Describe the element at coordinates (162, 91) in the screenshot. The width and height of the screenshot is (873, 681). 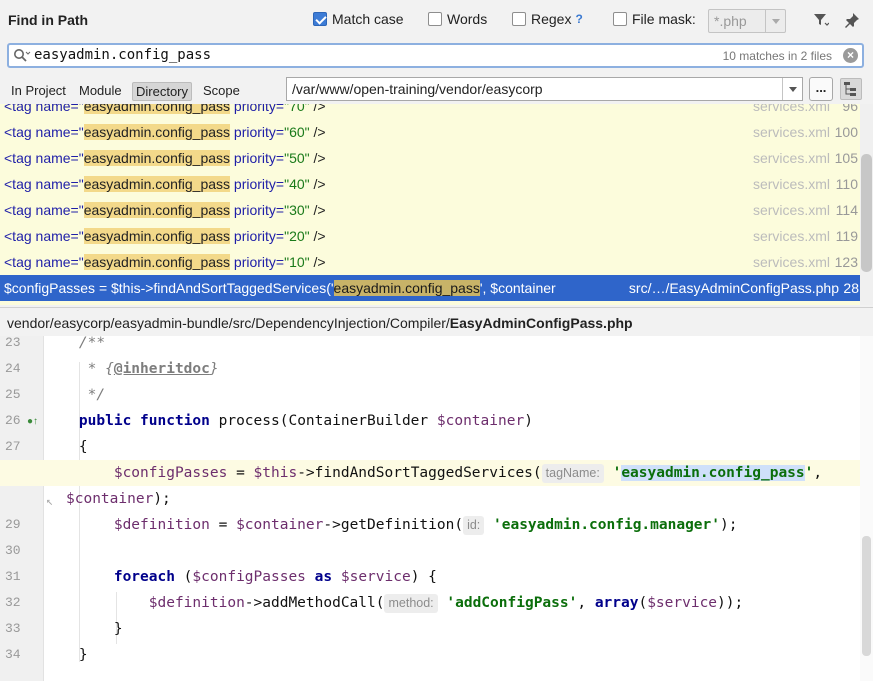
I see `tab-directory: Directory` at that location.